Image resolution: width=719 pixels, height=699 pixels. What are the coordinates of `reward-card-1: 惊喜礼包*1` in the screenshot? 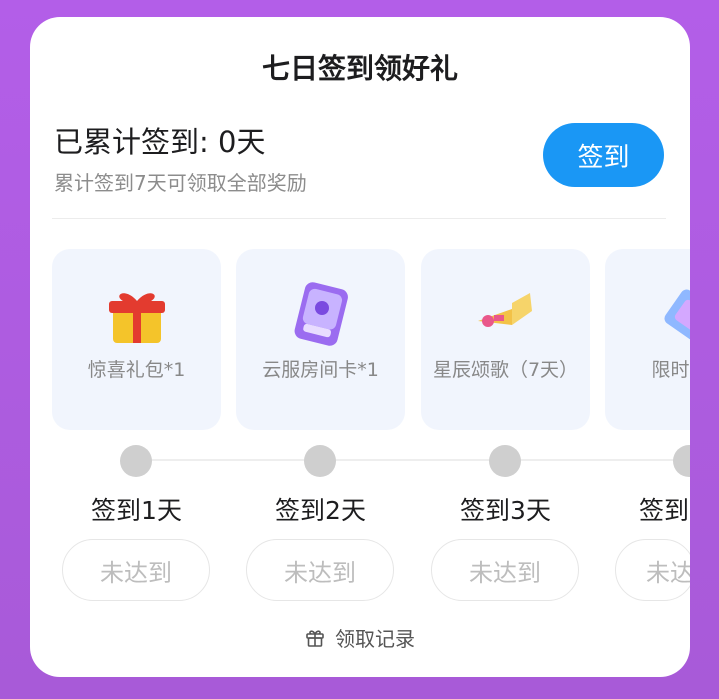 It's located at (136, 339).